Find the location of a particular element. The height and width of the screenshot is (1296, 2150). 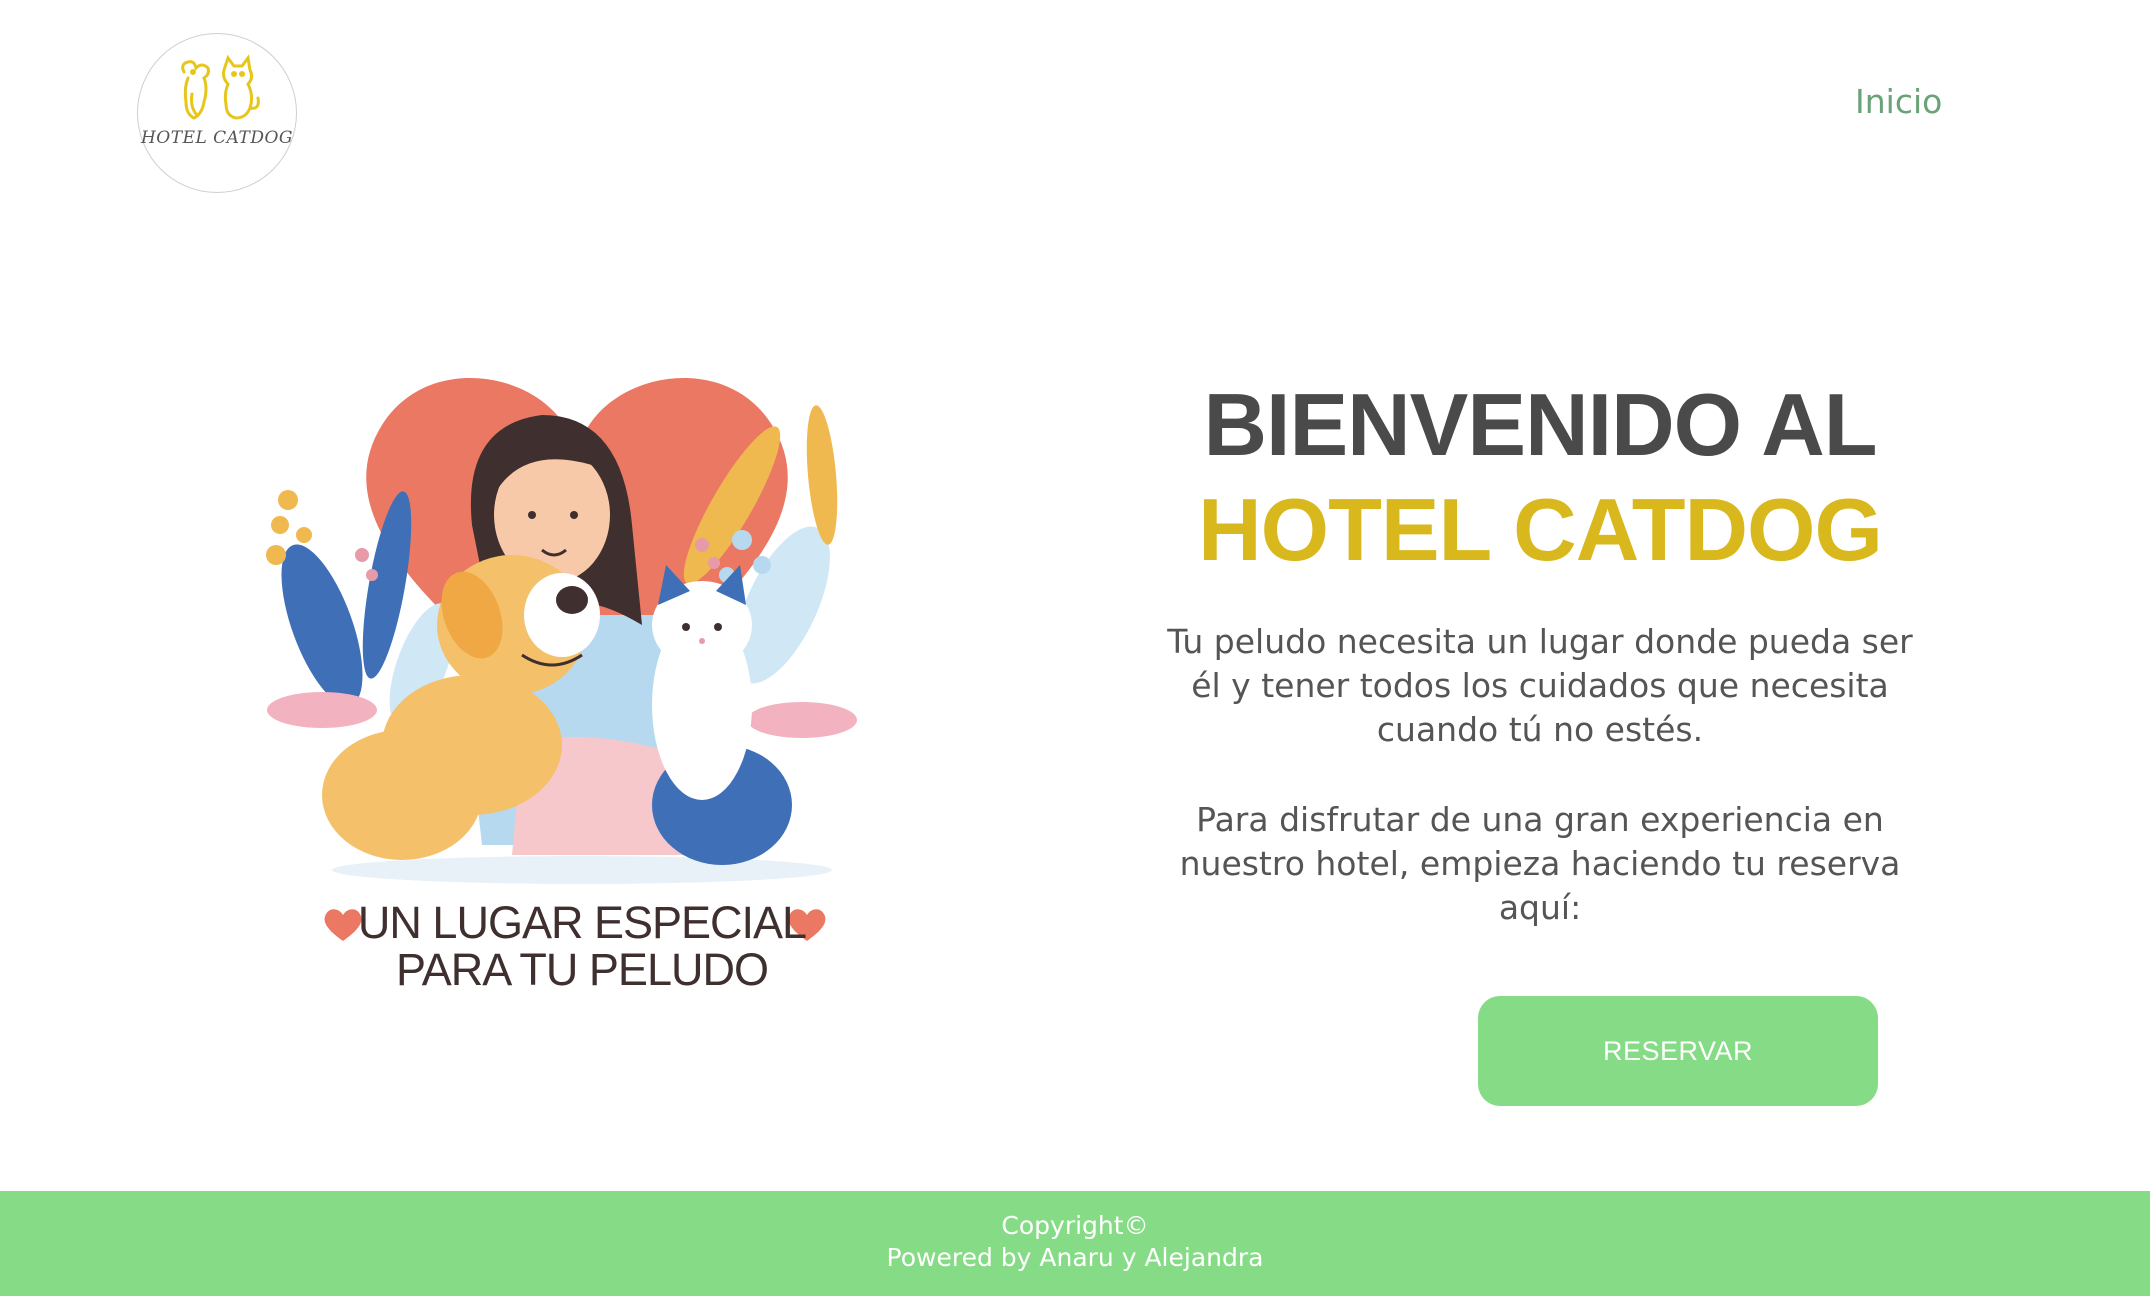

hotel-logo: HOTEL CATDOG is located at coordinates (217, 113).